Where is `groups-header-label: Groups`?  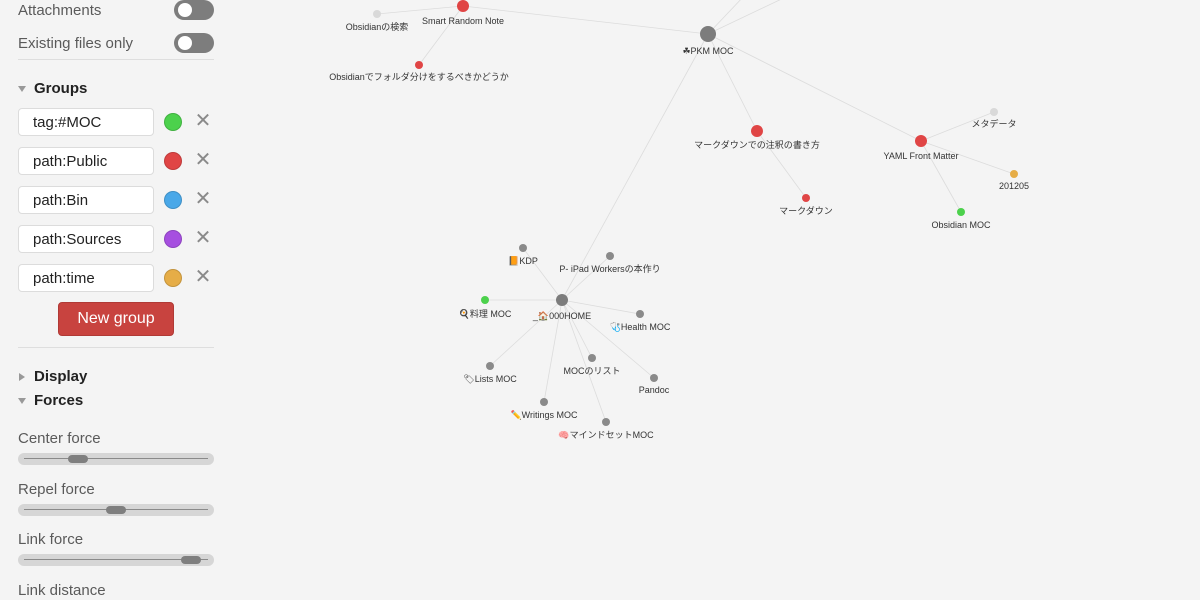
groups-header-label: Groups is located at coordinates (61, 88).